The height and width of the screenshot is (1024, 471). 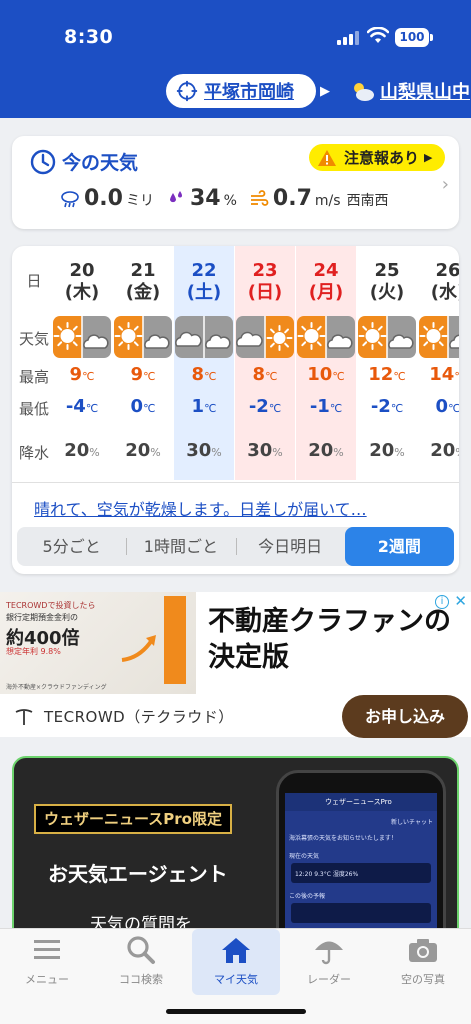 What do you see at coordinates (361, 802) in the screenshot?
I see `phone-header: ウェザーニュースPro` at bounding box center [361, 802].